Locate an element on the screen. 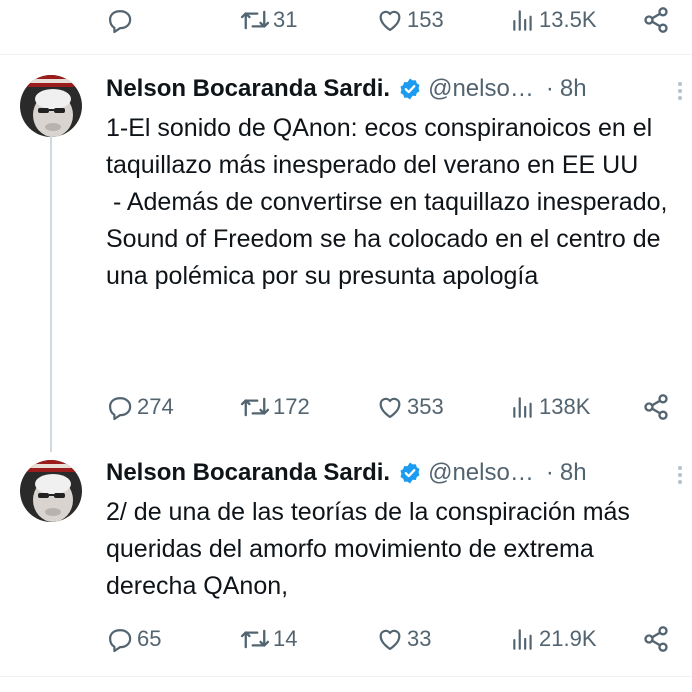  retweet-button: 14 is located at coordinates (268, 639).